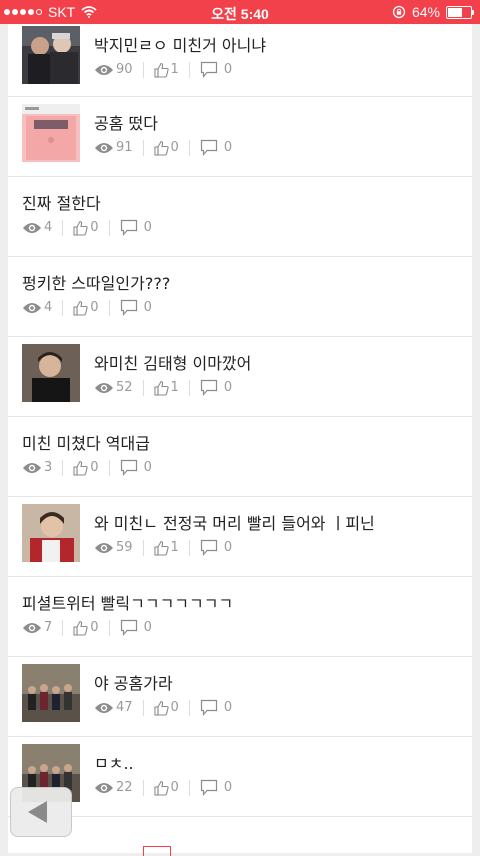  What do you see at coordinates (113, 147) in the screenshot?
I see `view-count: 91` at bounding box center [113, 147].